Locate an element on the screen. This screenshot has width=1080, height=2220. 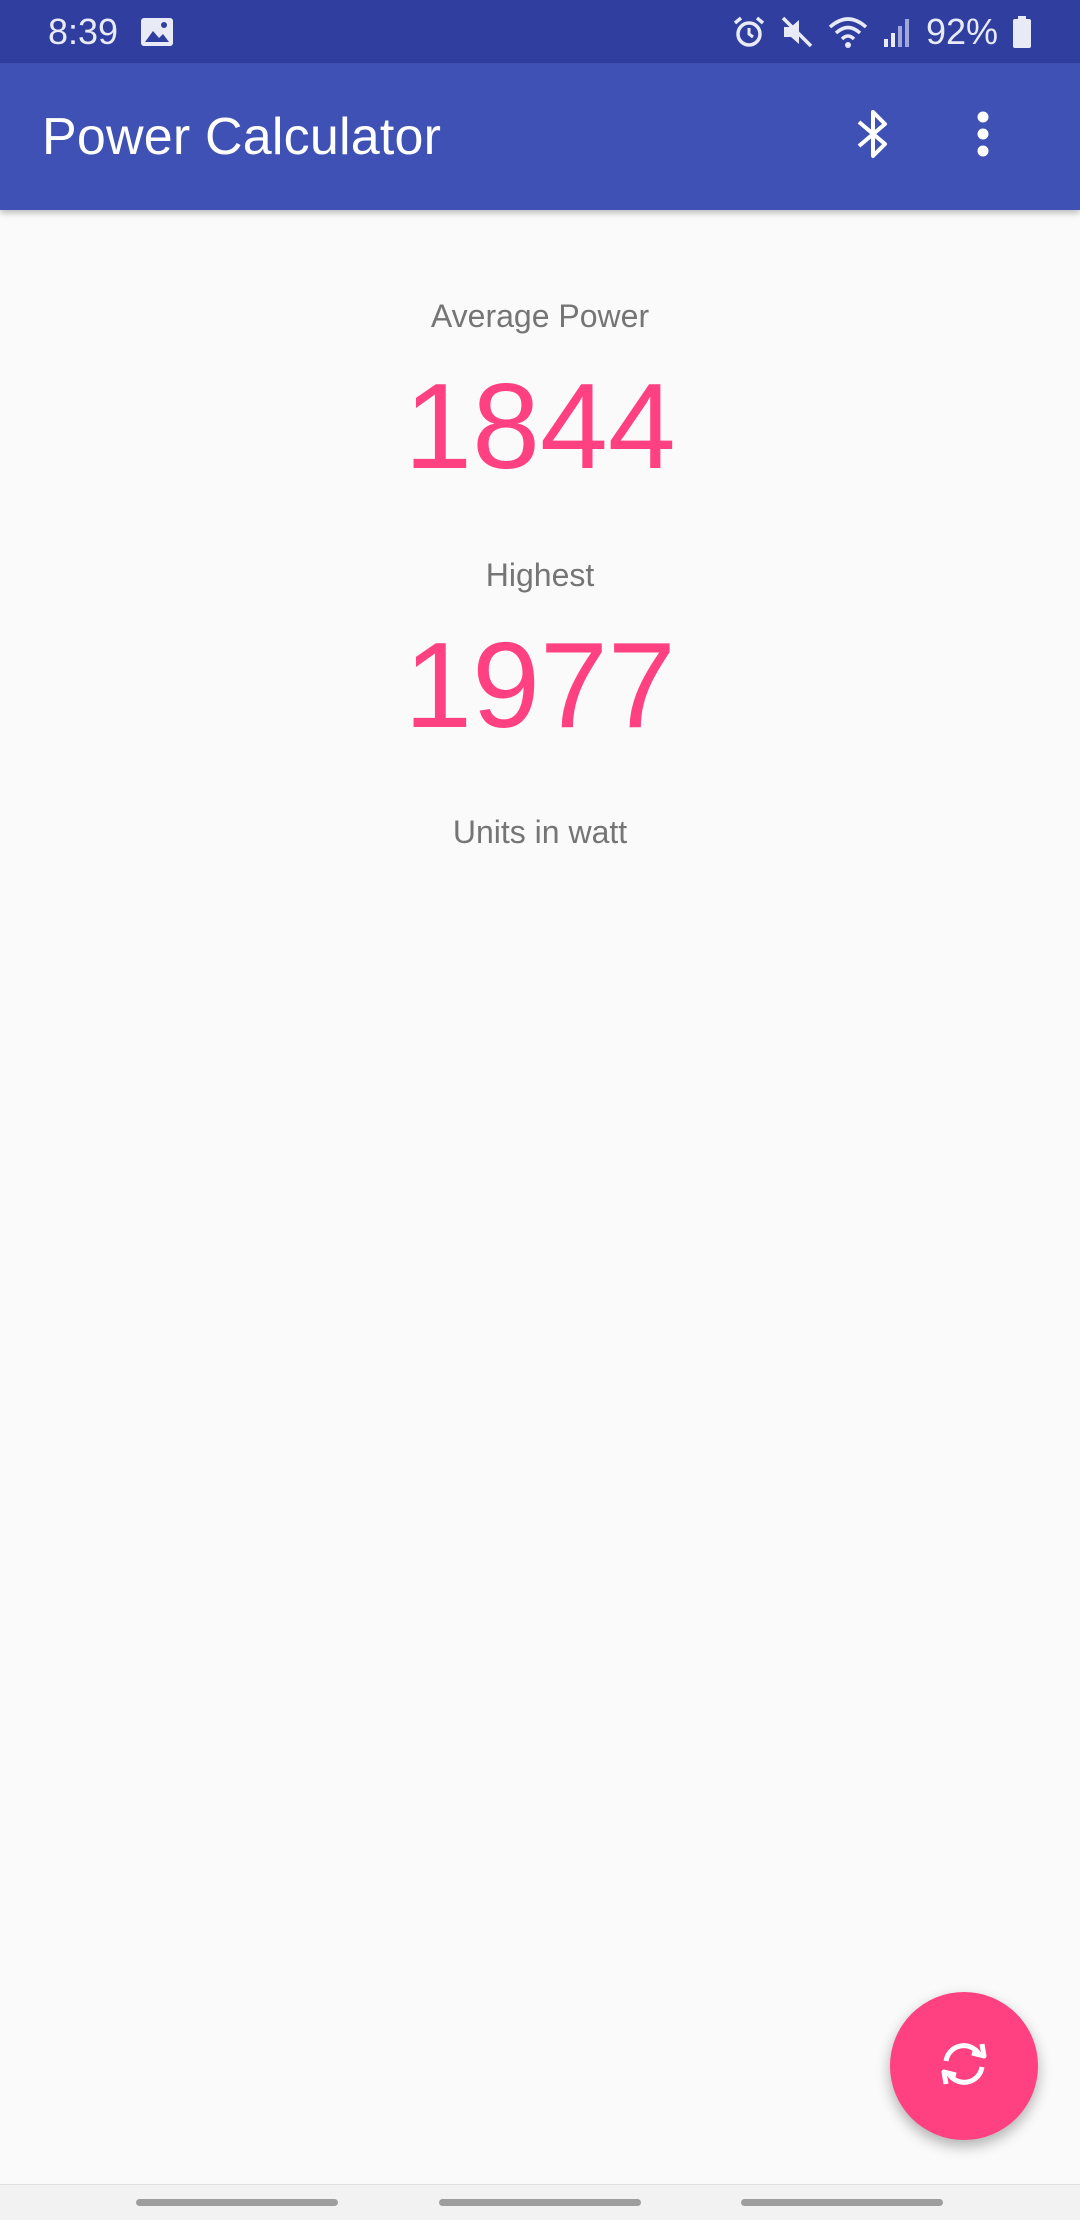
overflow-menu-button is located at coordinates (983, 137).